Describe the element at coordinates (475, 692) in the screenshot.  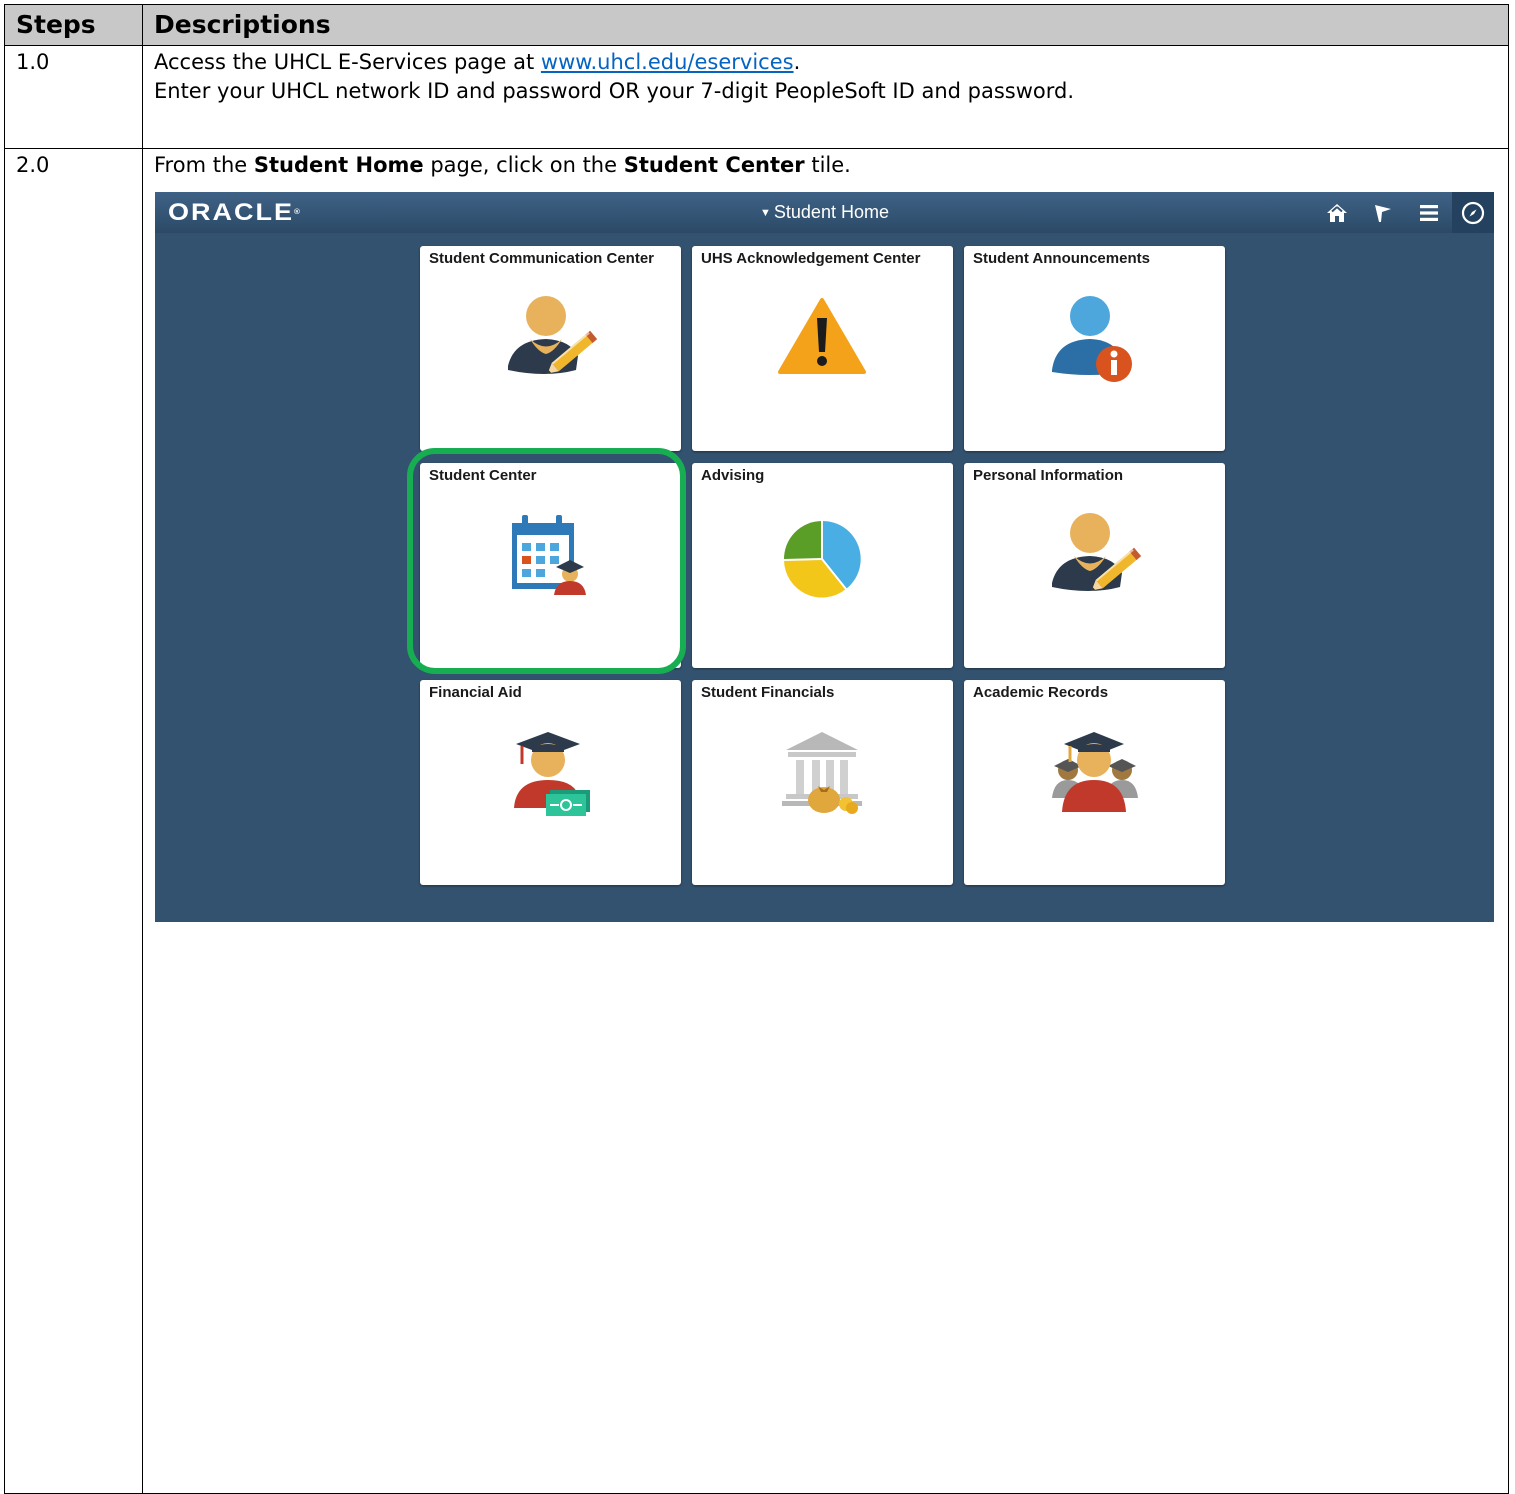
I see `tile-title: Financial Aid` at that location.